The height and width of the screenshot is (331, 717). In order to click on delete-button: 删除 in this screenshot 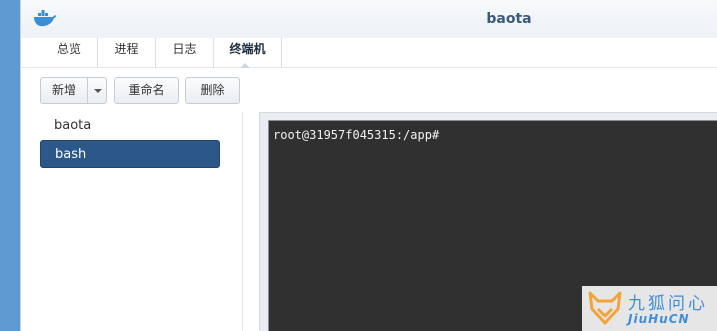, I will do `click(212, 90)`.